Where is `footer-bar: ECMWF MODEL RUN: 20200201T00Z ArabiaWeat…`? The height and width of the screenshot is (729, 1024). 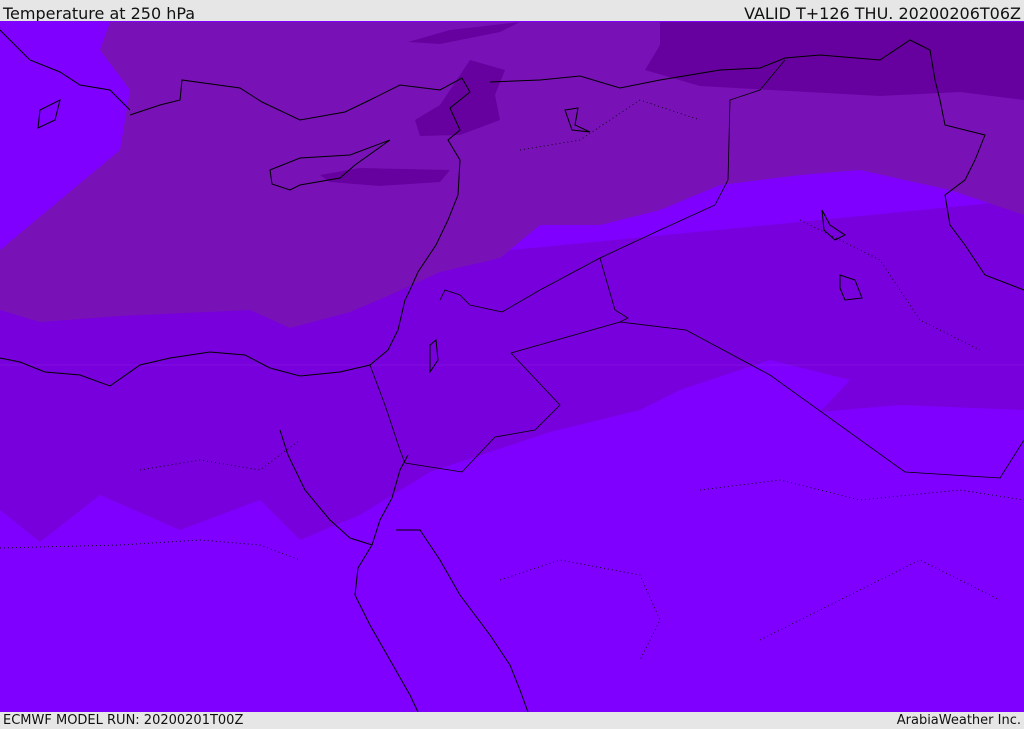
footer-bar: ECMWF MODEL RUN: 20200201T00Z ArabiaWeat… is located at coordinates (512, 720).